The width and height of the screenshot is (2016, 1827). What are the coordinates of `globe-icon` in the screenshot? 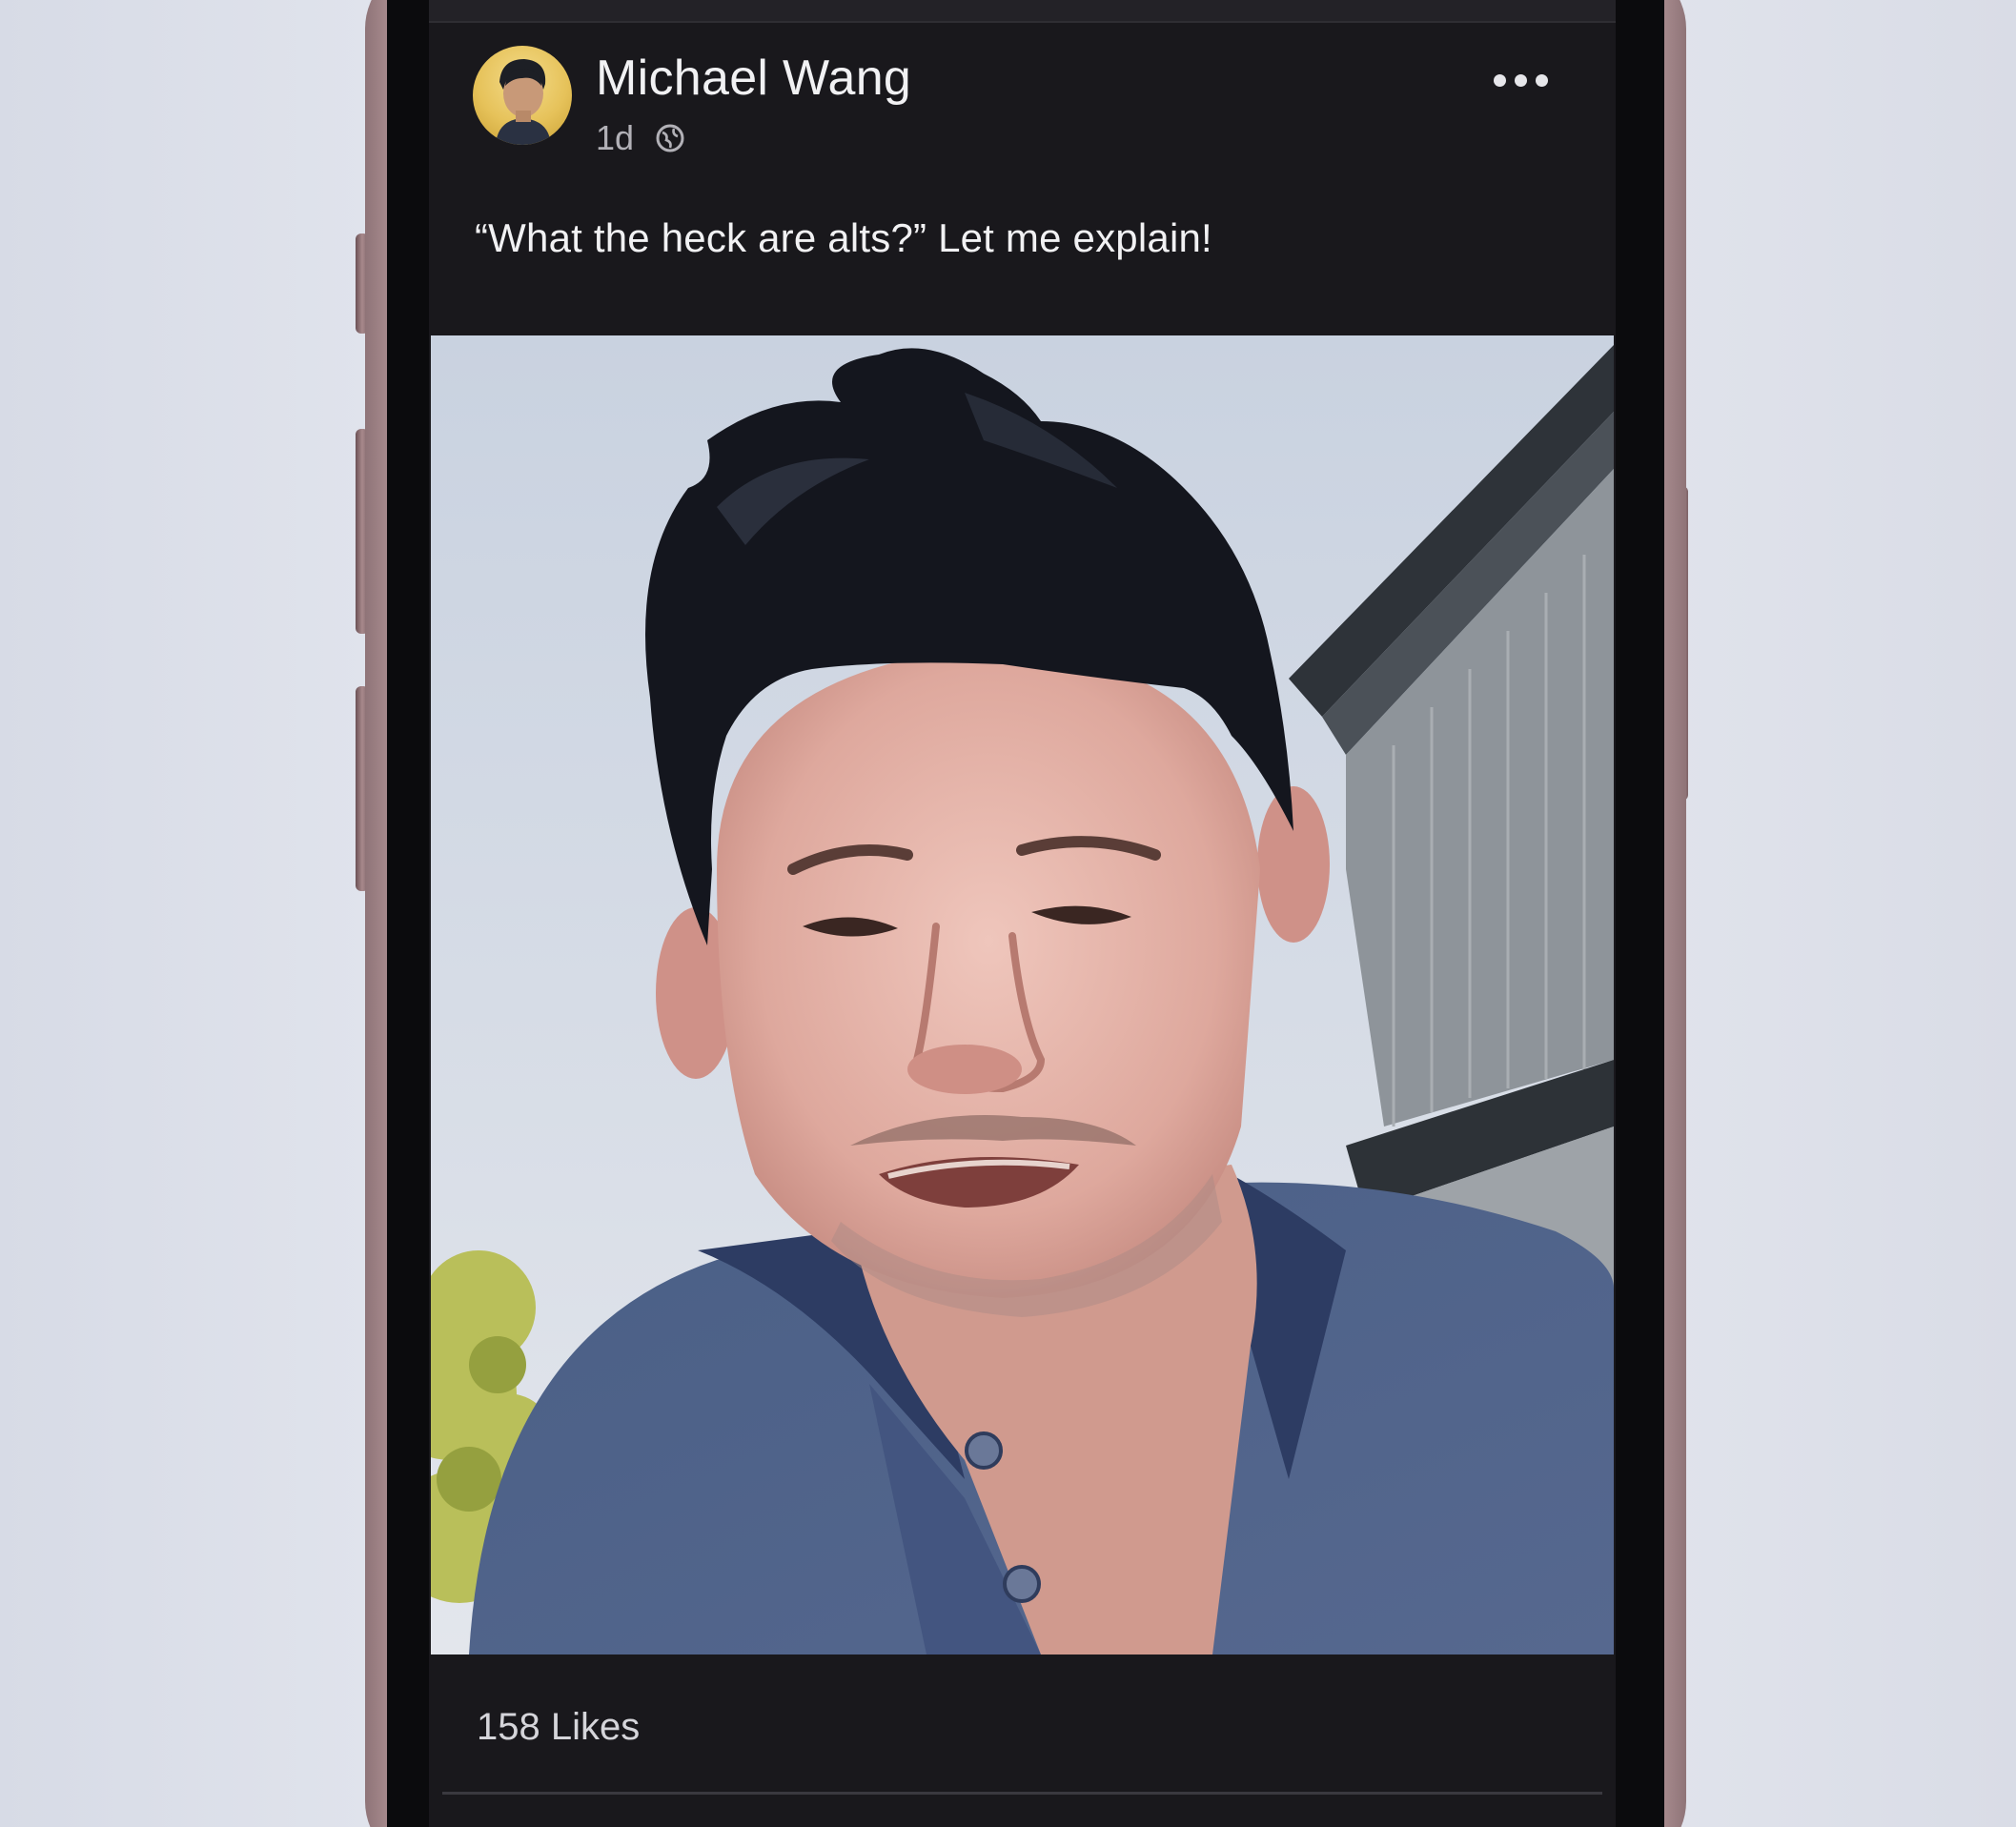 It's located at (670, 138).